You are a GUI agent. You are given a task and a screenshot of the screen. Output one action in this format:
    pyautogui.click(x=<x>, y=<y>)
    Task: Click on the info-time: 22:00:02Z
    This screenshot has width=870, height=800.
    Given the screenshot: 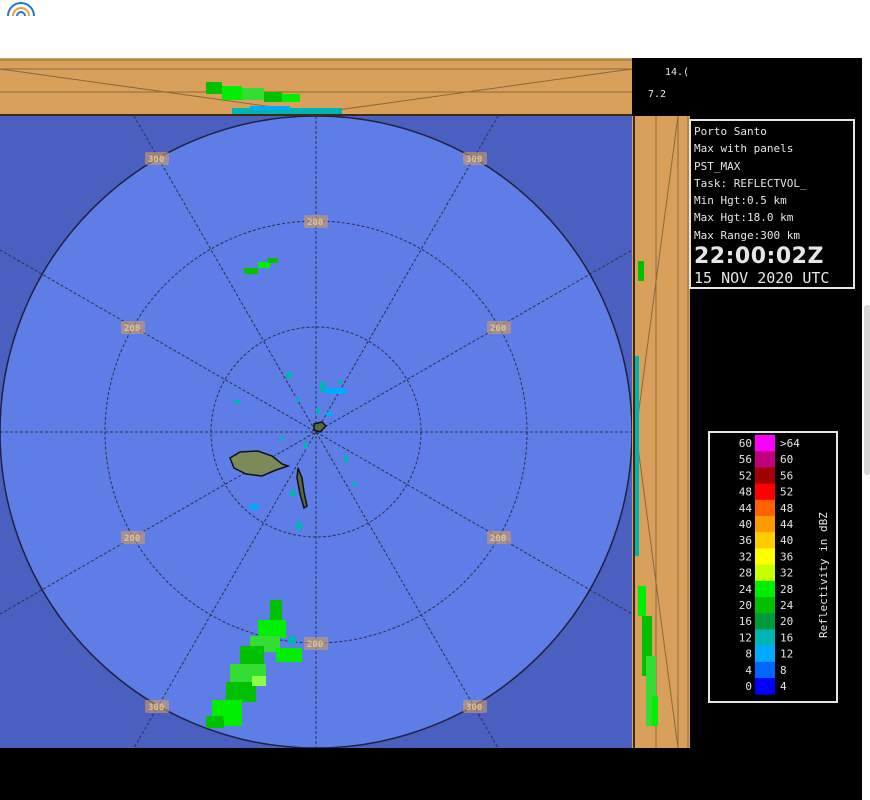 What is the action you would take?
    pyautogui.click(x=759, y=257)
    